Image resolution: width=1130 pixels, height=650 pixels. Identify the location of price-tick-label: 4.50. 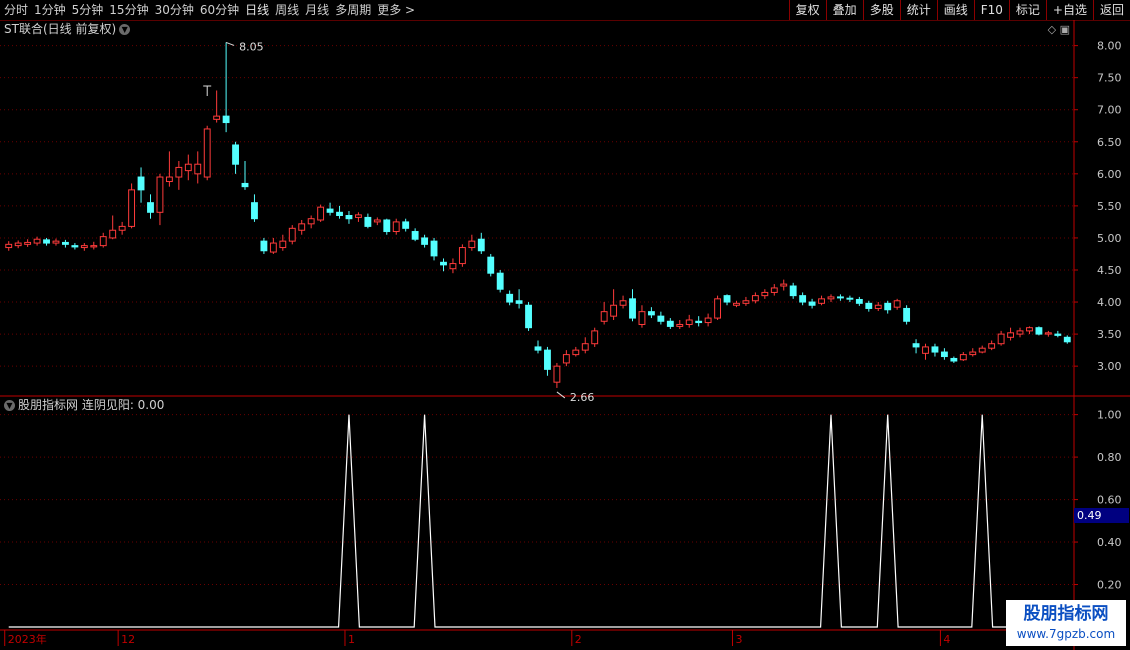
(1109, 270).